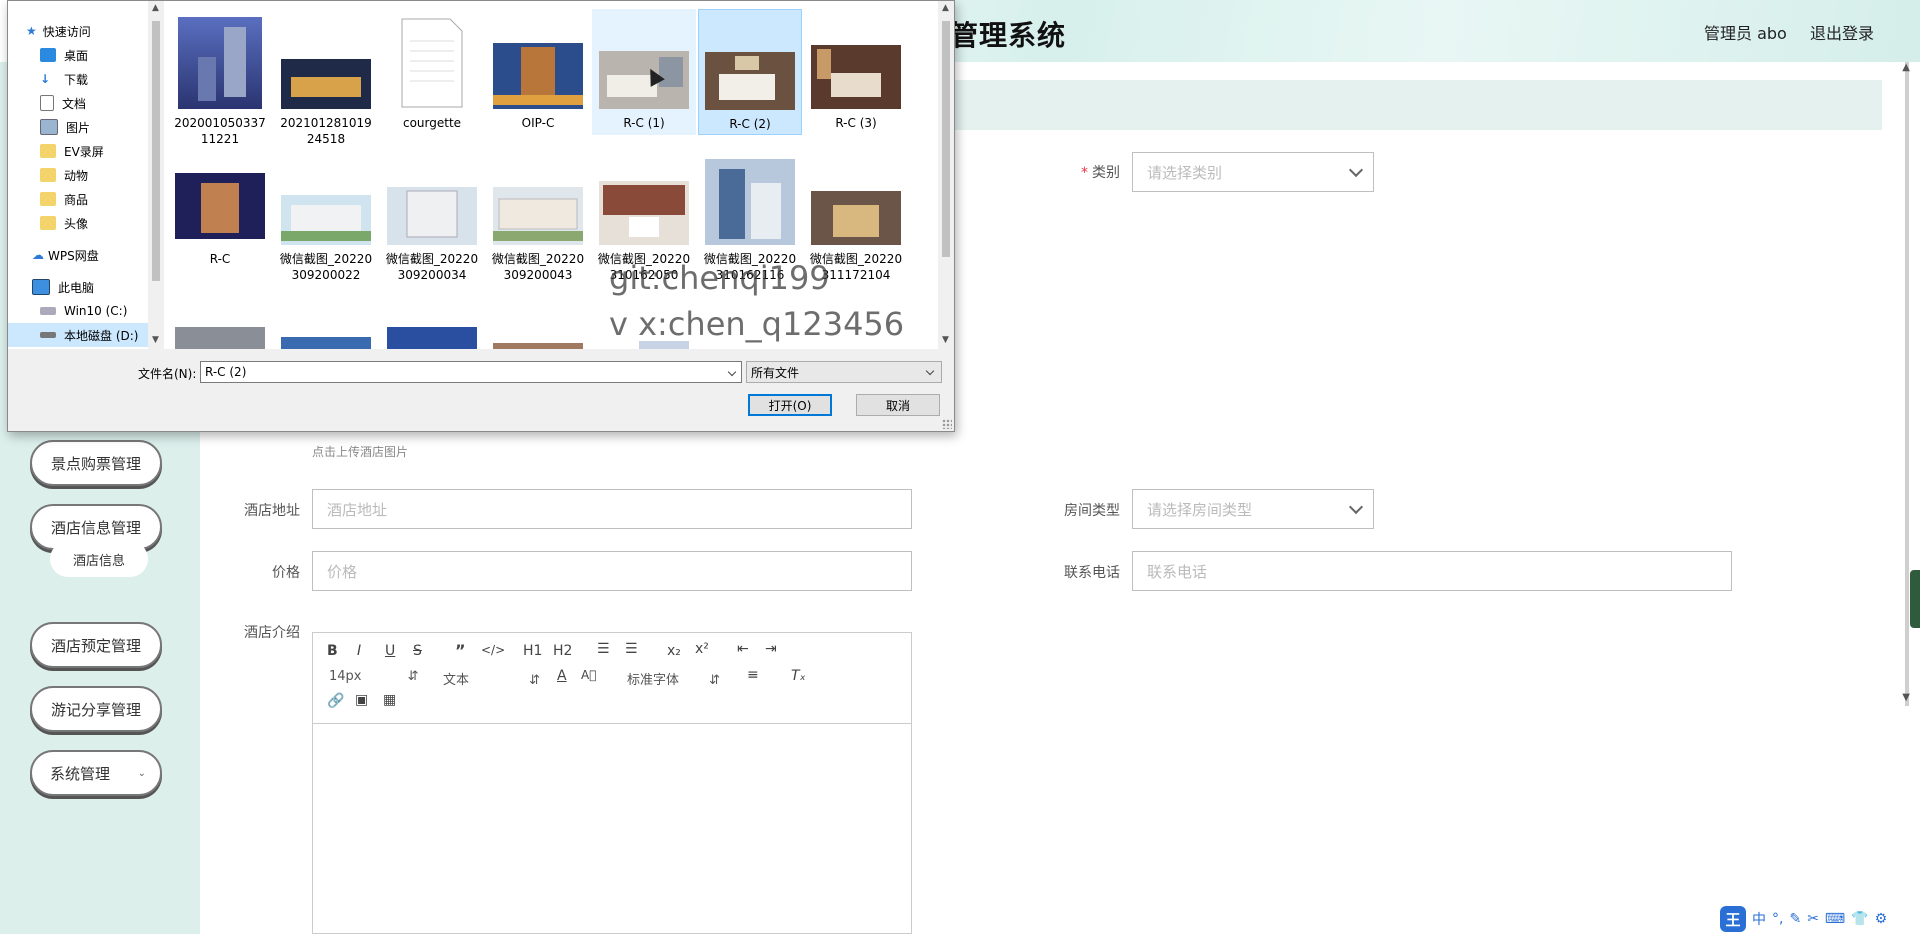  I want to click on price-input: 价格, so click(612, 571).